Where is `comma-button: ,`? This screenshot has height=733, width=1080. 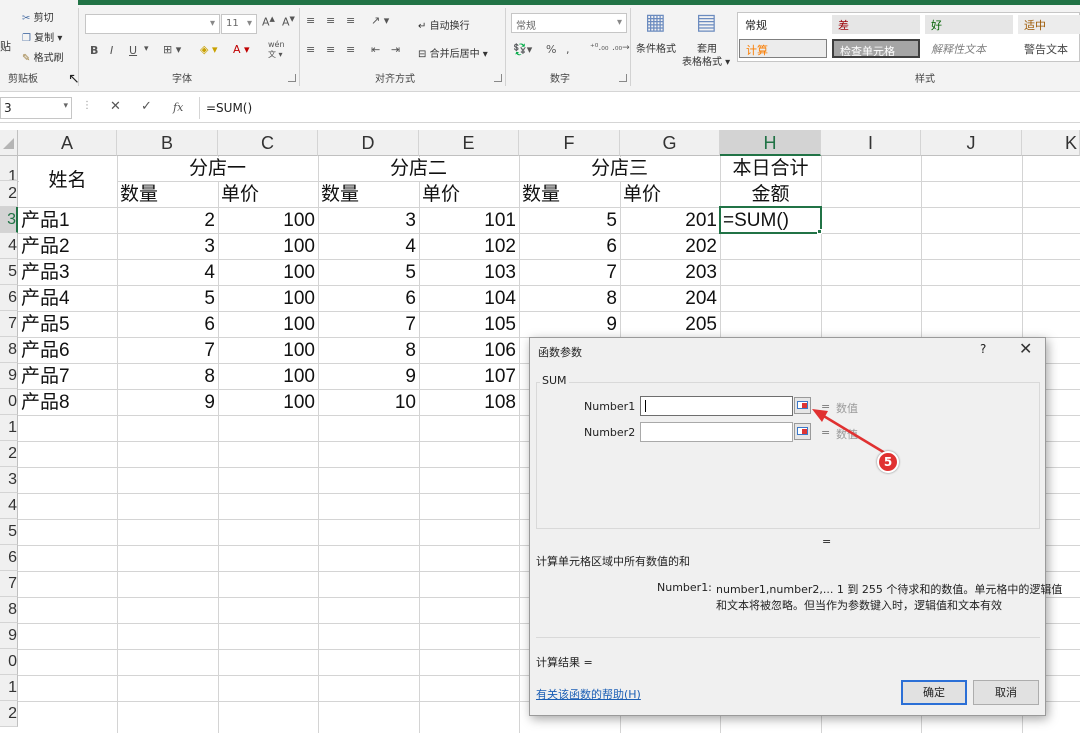
comma-button: , is located at coordinates (568, 49).